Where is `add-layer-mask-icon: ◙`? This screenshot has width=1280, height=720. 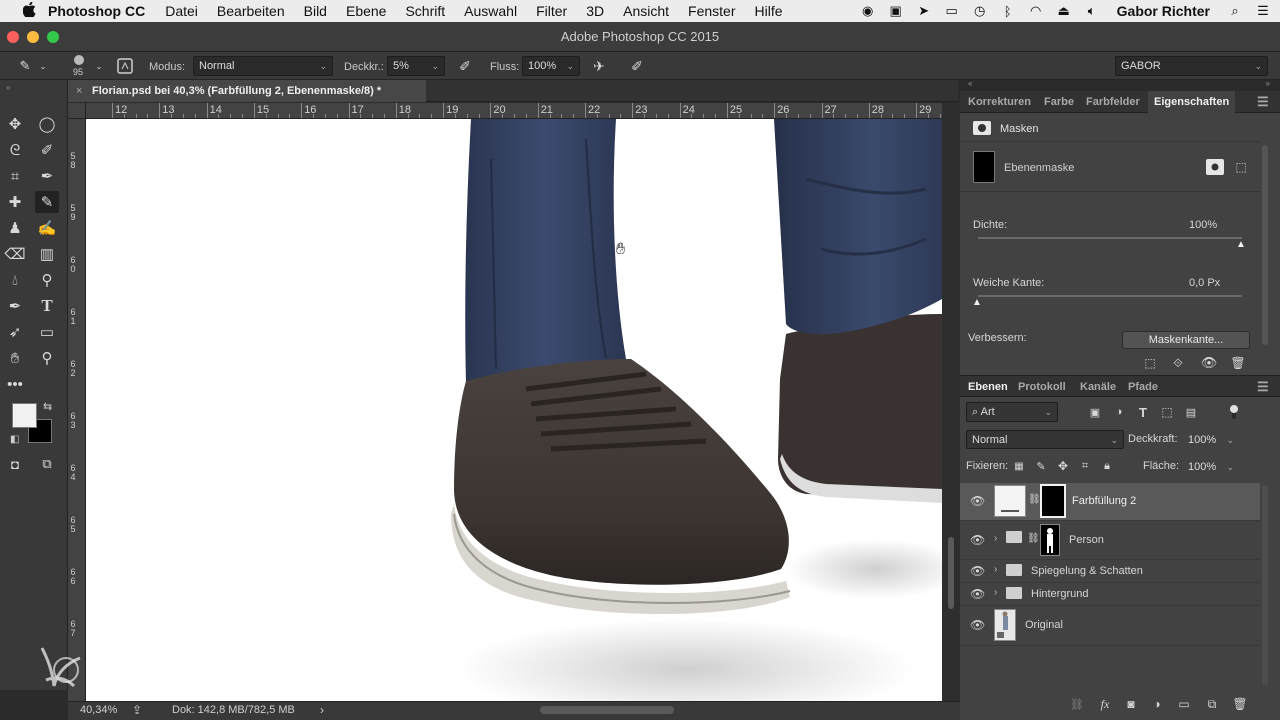 add-layer-mask-icon: ◙ is located at coordinates (1131, 704).